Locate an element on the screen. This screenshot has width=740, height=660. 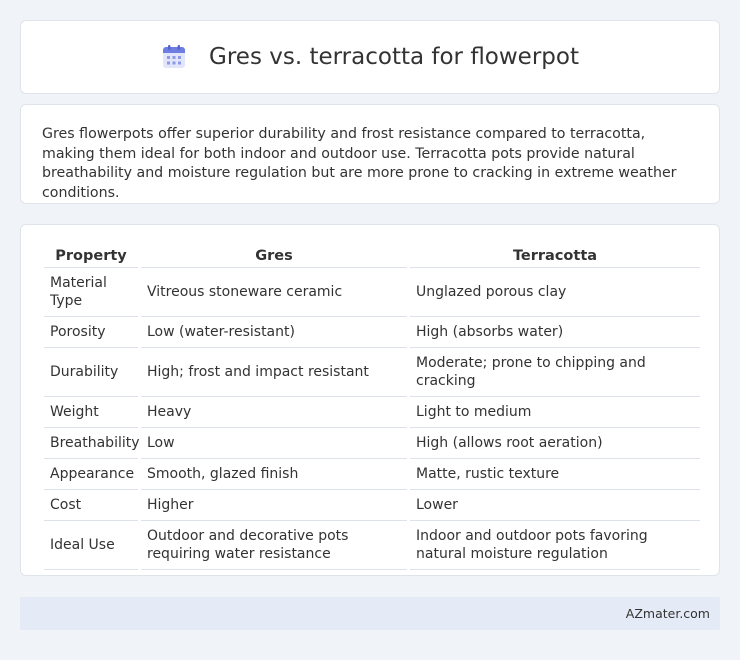
cell-property: Appearance is located at coordinates (91, 474).